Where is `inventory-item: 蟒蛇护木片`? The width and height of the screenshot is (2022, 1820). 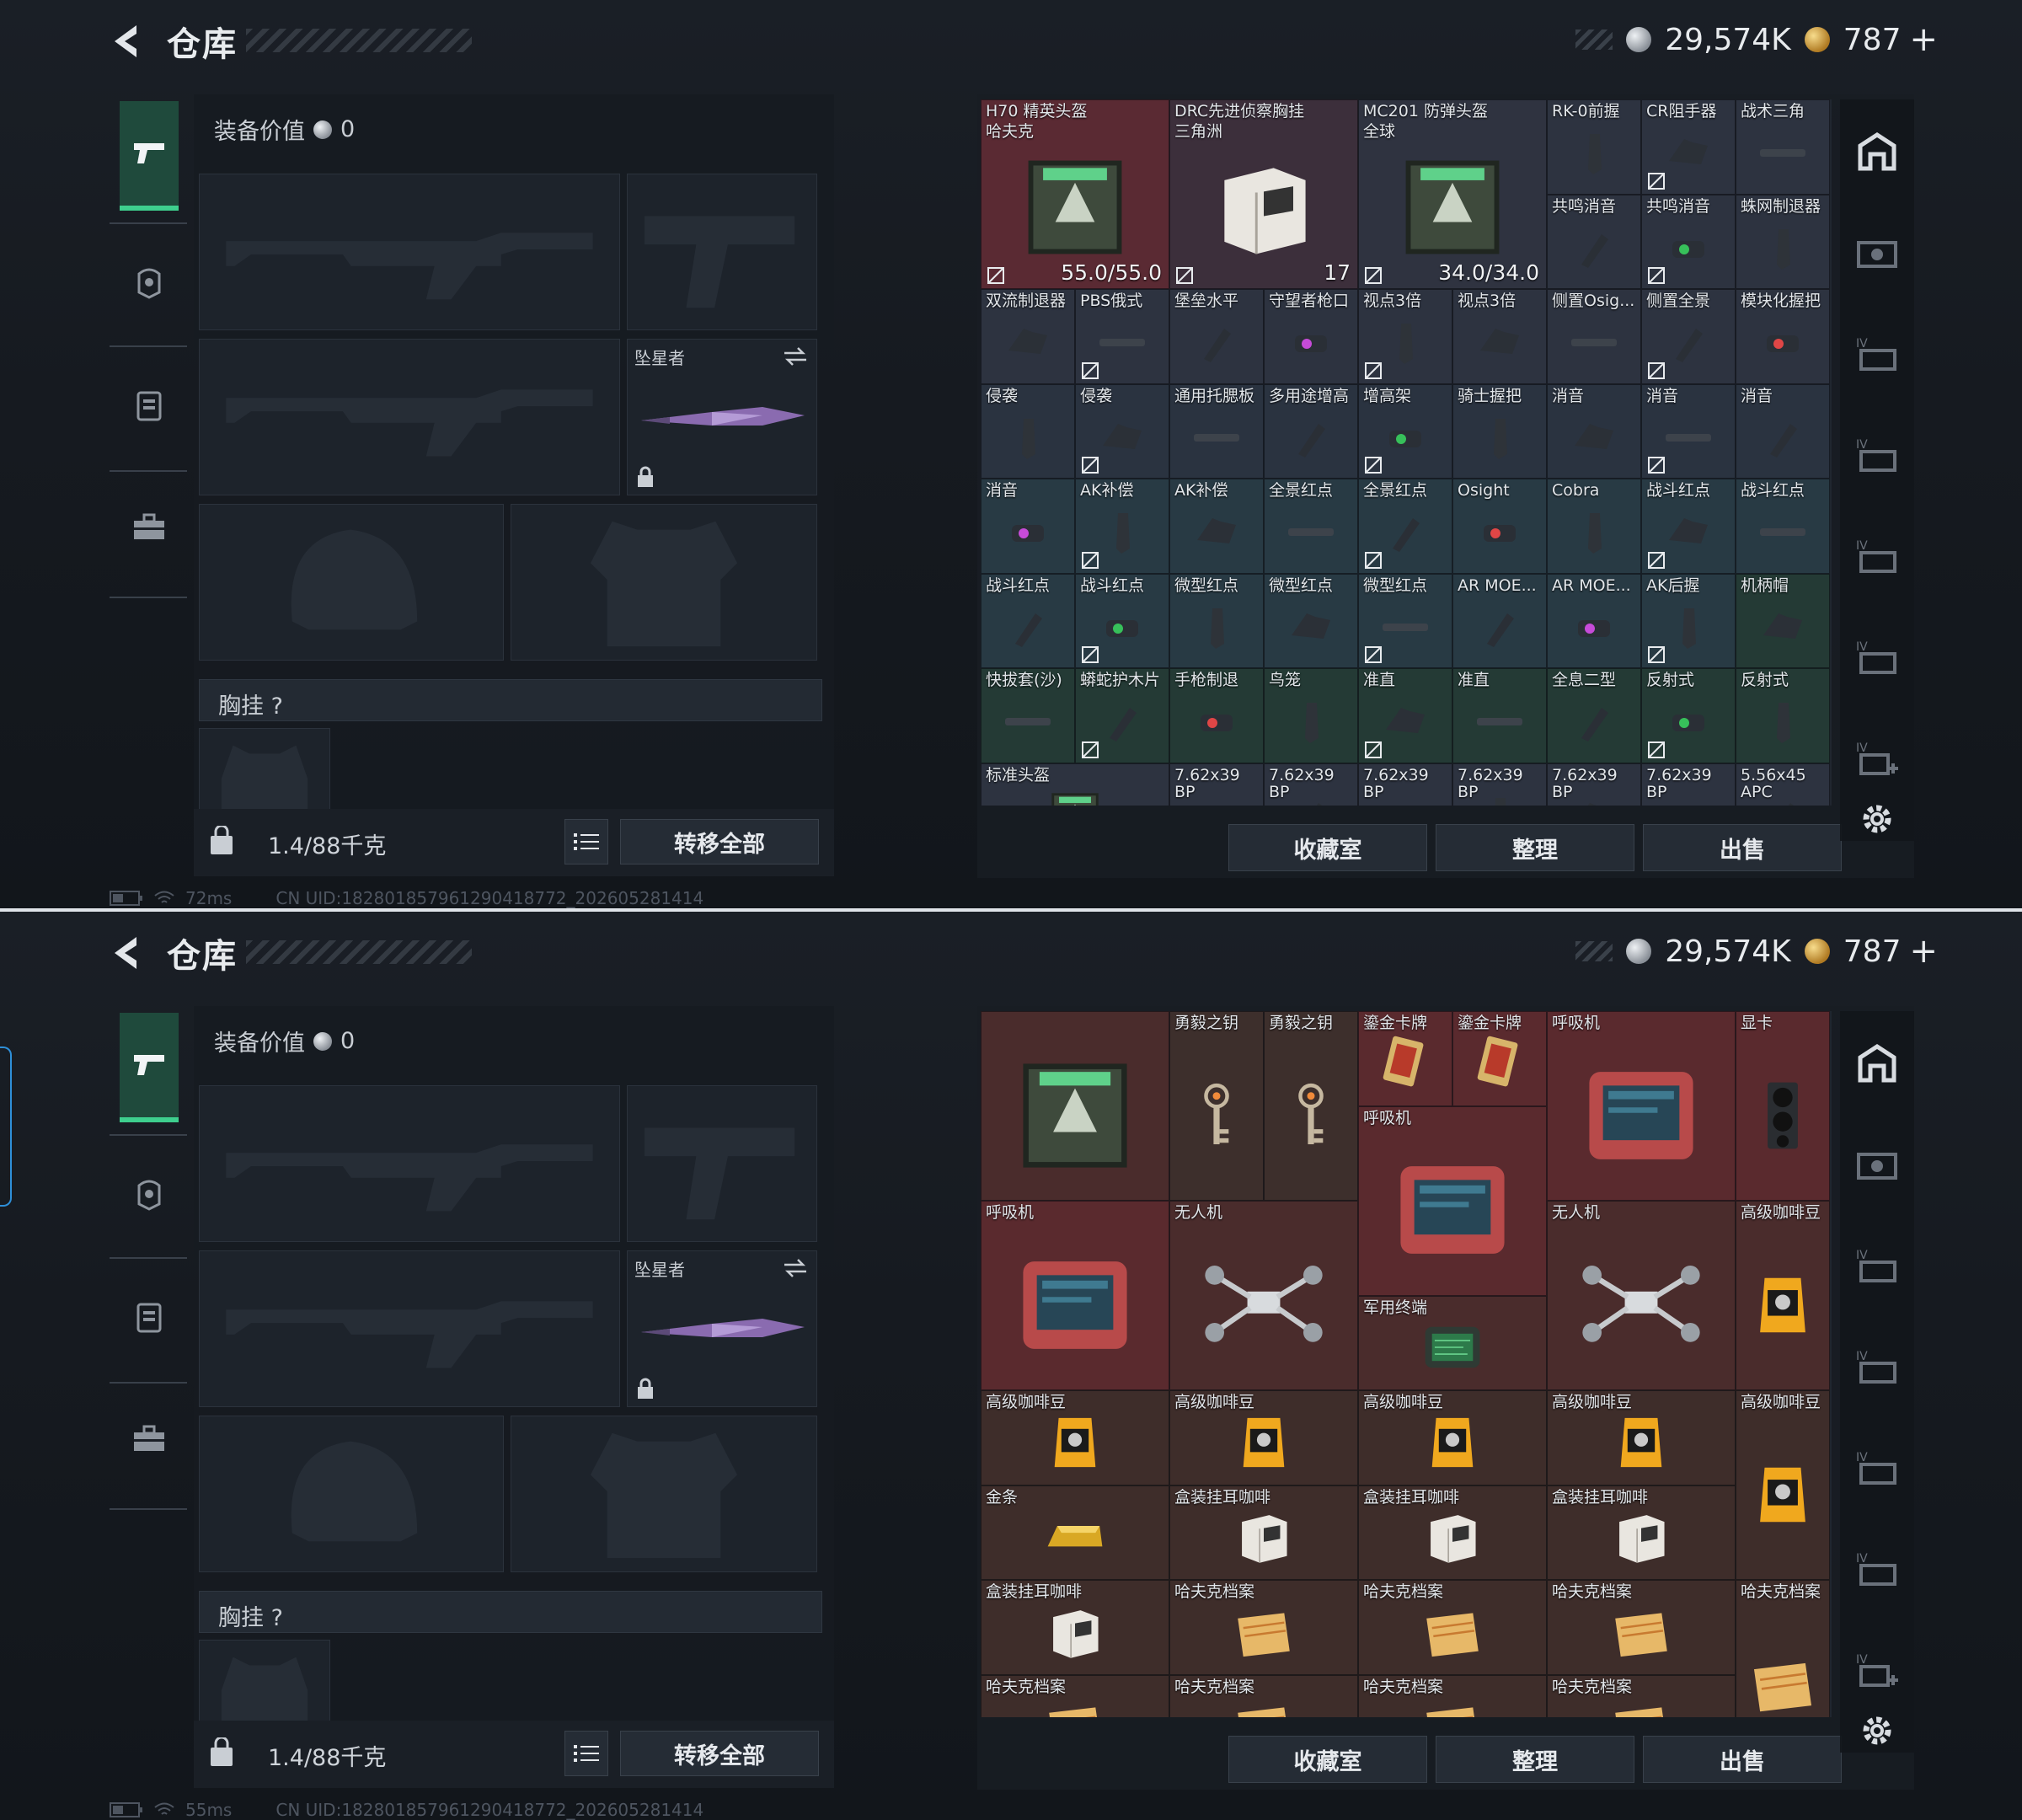 inventory-item: 蟒蛇护木片 is located at coordinates (1122, 715).